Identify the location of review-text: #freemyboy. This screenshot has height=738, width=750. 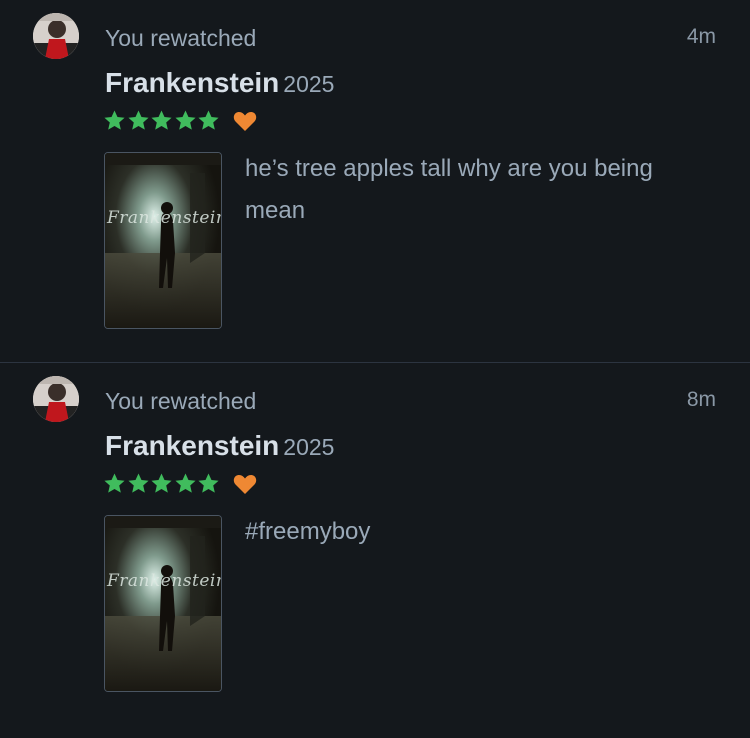
(465, 532).